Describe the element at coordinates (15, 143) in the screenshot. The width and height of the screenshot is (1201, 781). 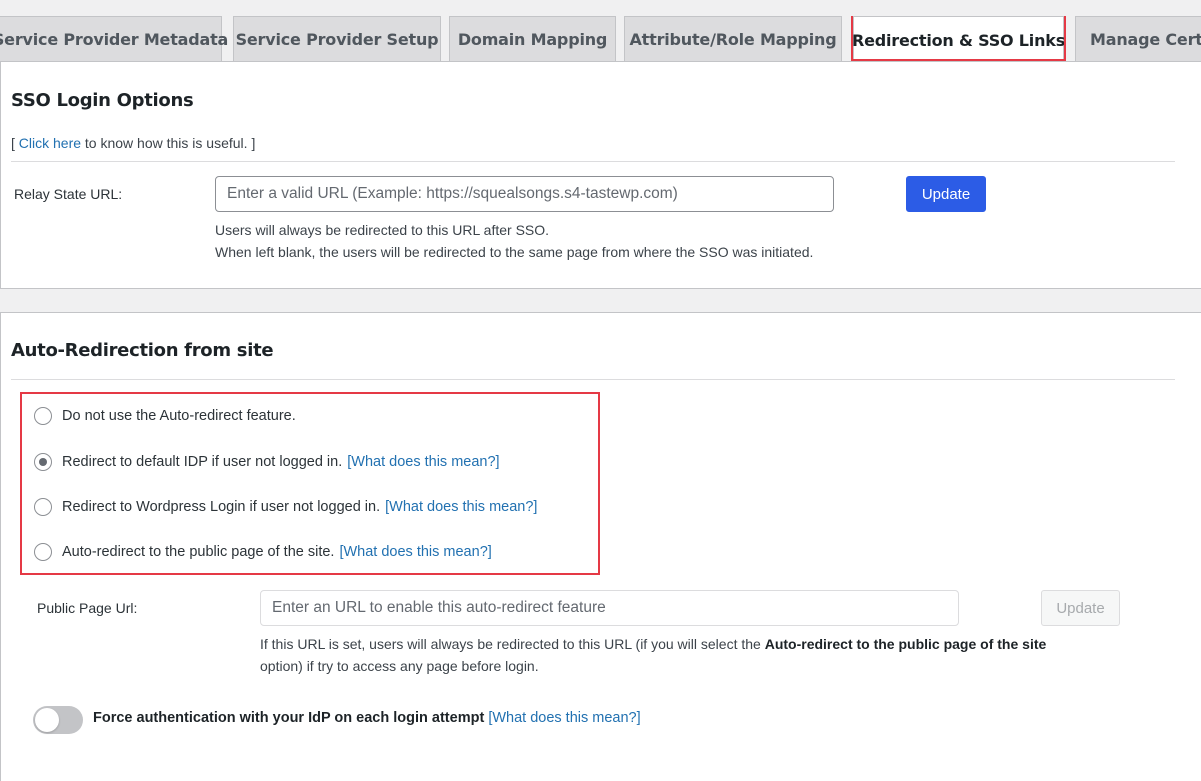
I see `help-prefix: [` at that location.